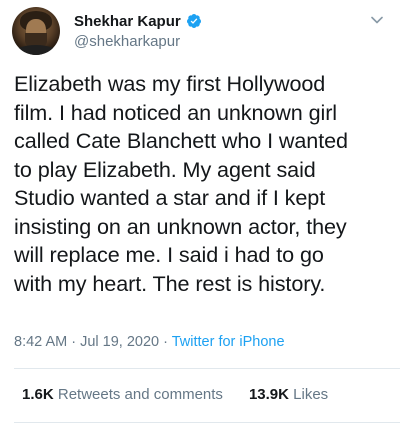 The height and width of the screenshot is (424, 400). I want to click on retweets-label: Retweets and comments, so click(140, 394).